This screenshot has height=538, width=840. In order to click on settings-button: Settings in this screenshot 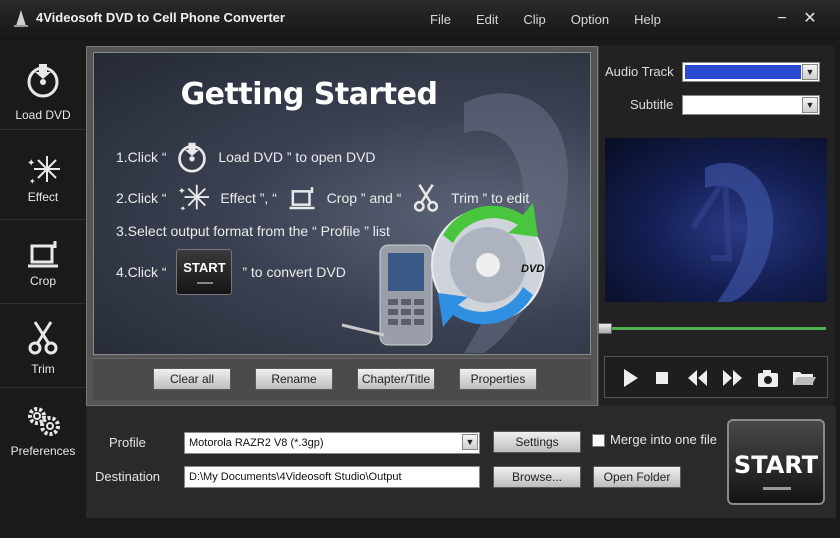, I will do `click(537, 442)`.